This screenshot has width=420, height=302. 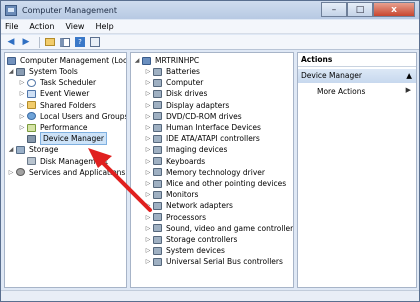 I want to click on tree-item-event-viewer: ▷ Event Viewer, so click(x=54, y=93).